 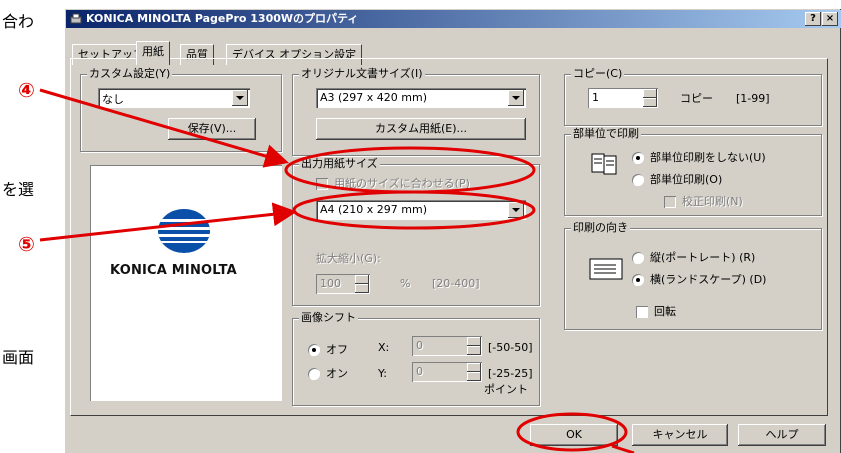 What do you see at coordinates (638, 280) in the screenshot?
I see `landscape-radio` at bounding box center [638, 280].